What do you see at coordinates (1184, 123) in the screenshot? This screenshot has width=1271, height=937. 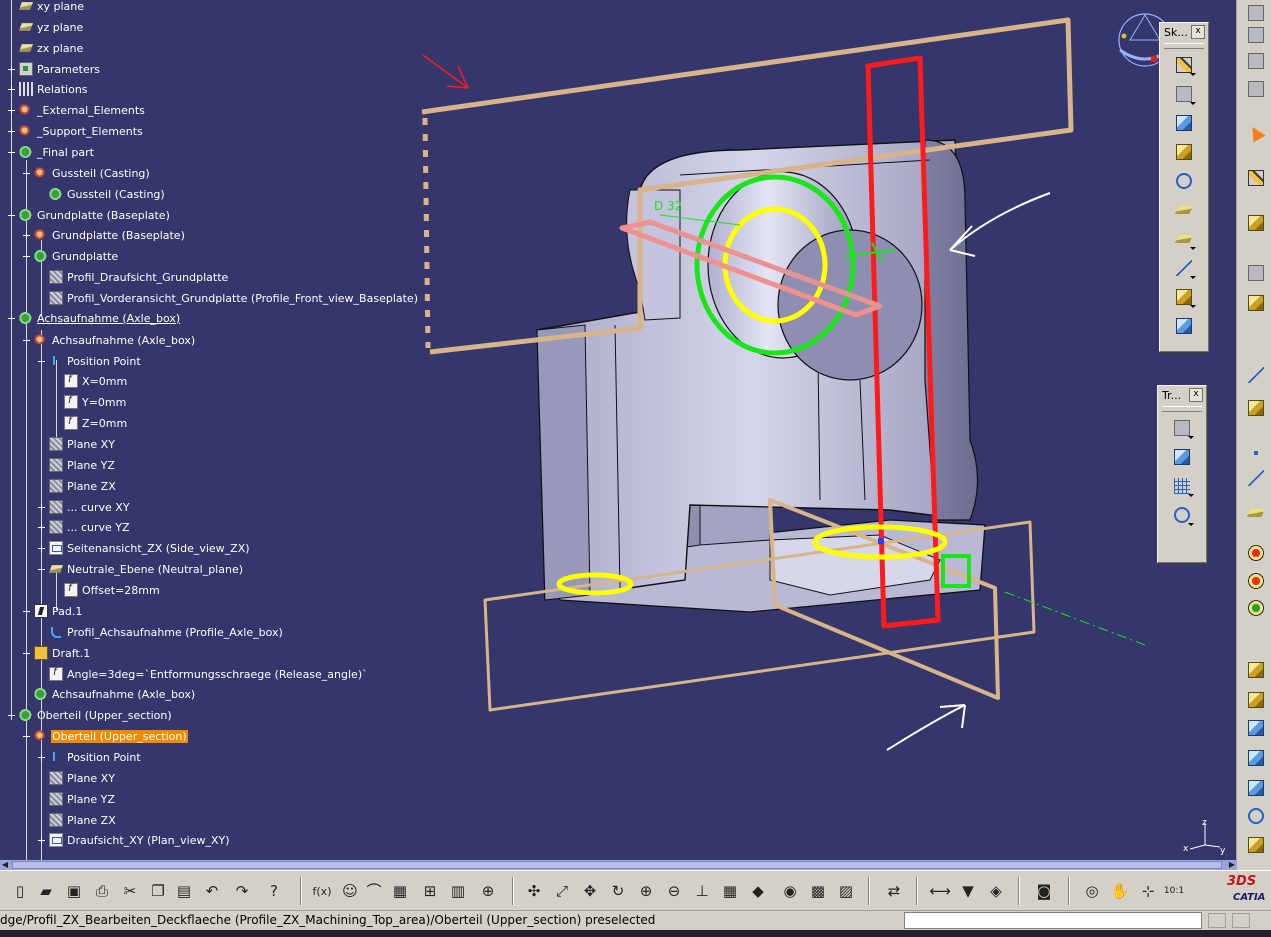 I see `shaft-tool-button` at bounding box center [1184, 123].